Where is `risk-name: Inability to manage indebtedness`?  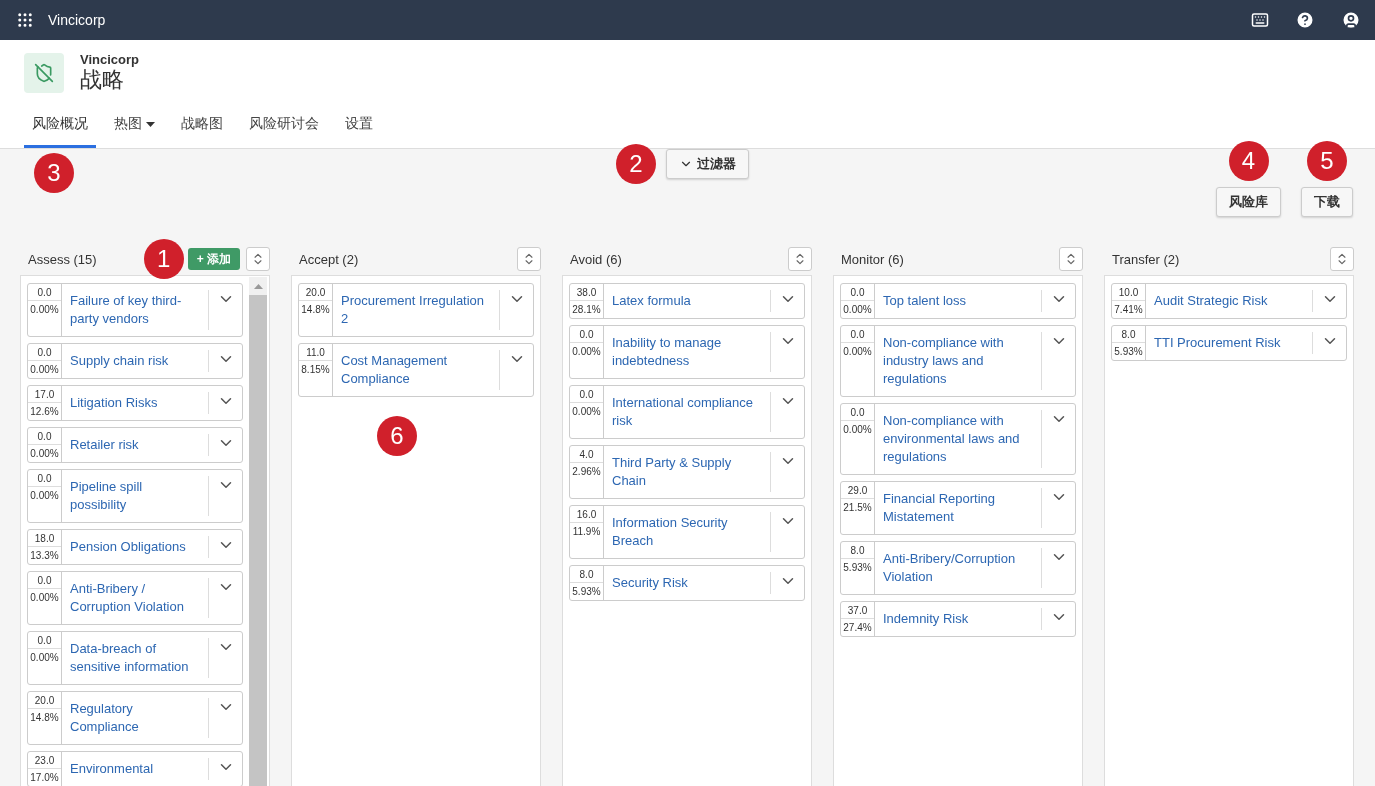
risk-name: Inability to manage indebtedness is located at coordinates (687, 352).